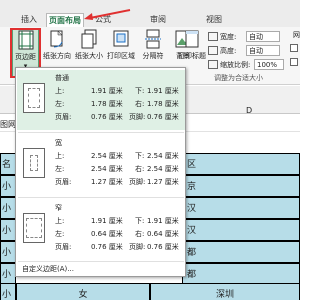 This screenshot has width=320, height=300. I want to click on right-value: 1.78 厘米, so click(163, 104).